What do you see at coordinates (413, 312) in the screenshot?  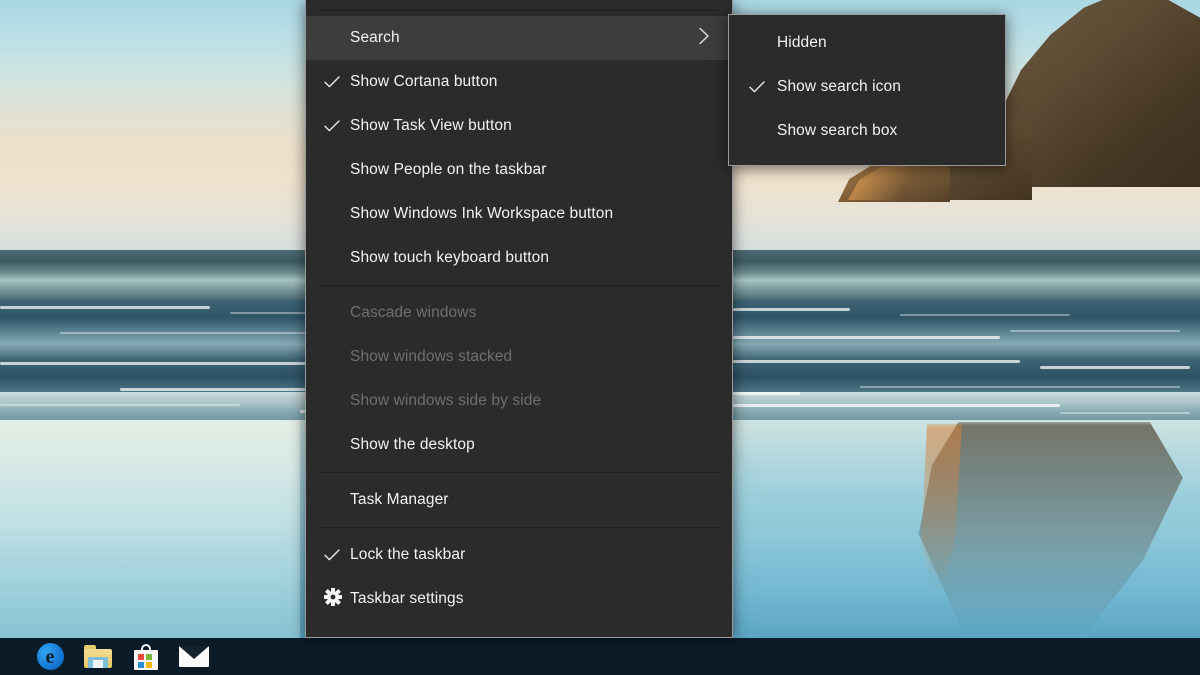 I see `menu-item-label: Cascade windows` at bounding box center [413, 312].